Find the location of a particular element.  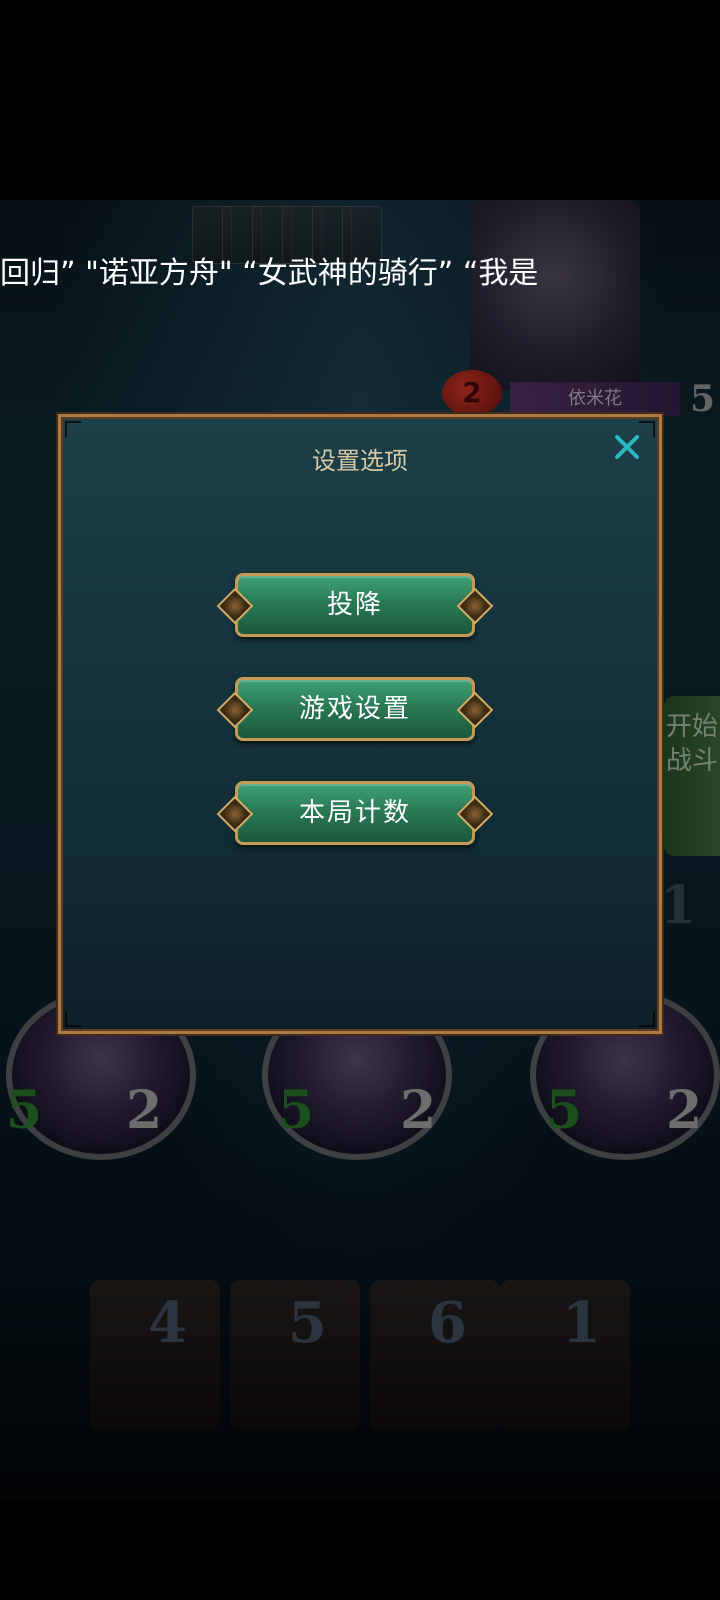

close-icon is located at coordinates (627, 447).